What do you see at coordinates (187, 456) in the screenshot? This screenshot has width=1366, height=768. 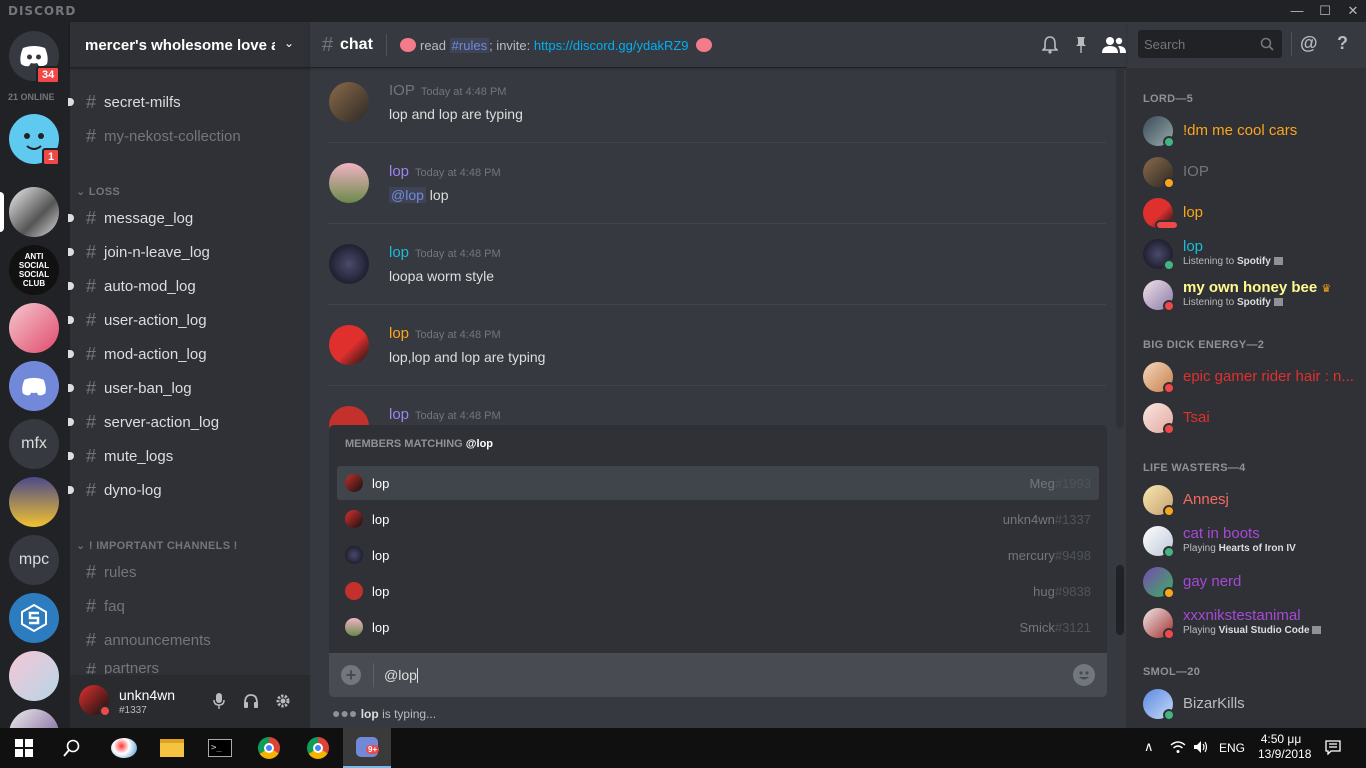 I see `channel-mute-logs: # mute_logs` at bounding box center [187, 456].